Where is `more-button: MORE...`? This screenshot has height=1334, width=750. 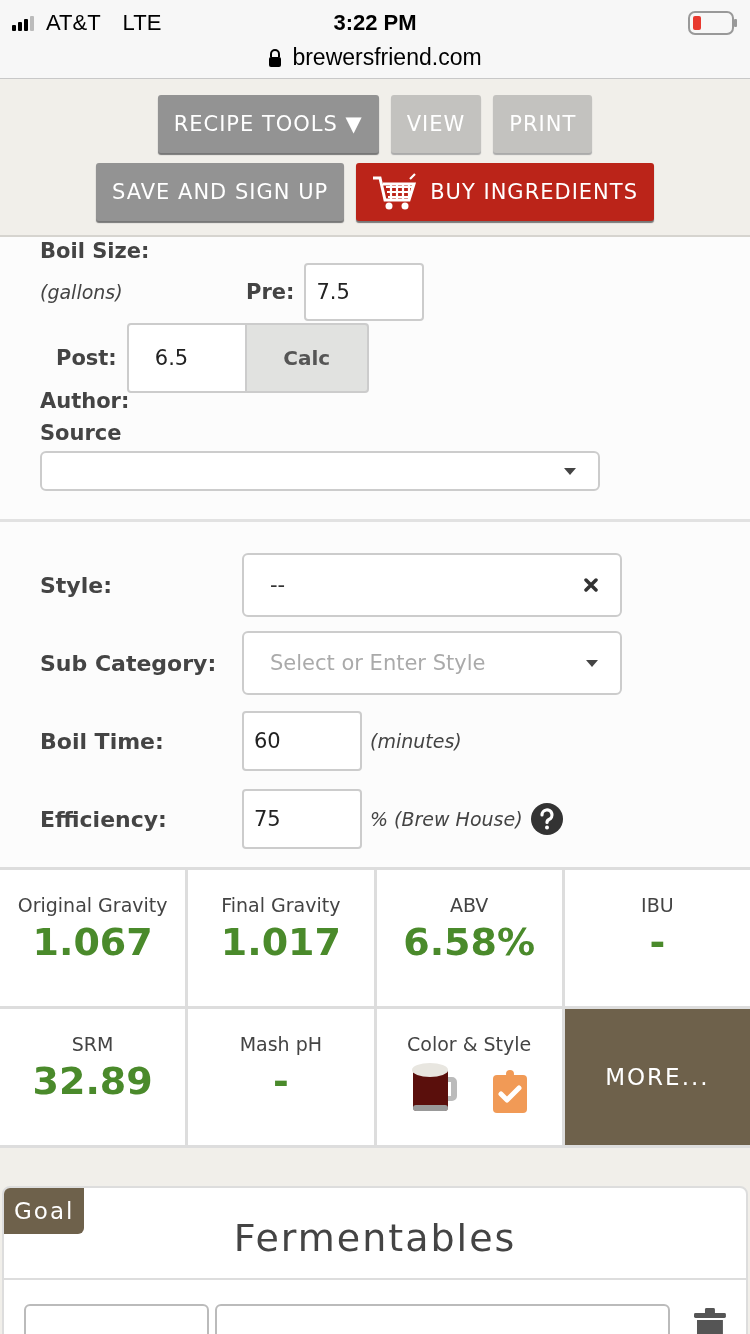
more-button: MORE... is located at coordinates (657, 1077).